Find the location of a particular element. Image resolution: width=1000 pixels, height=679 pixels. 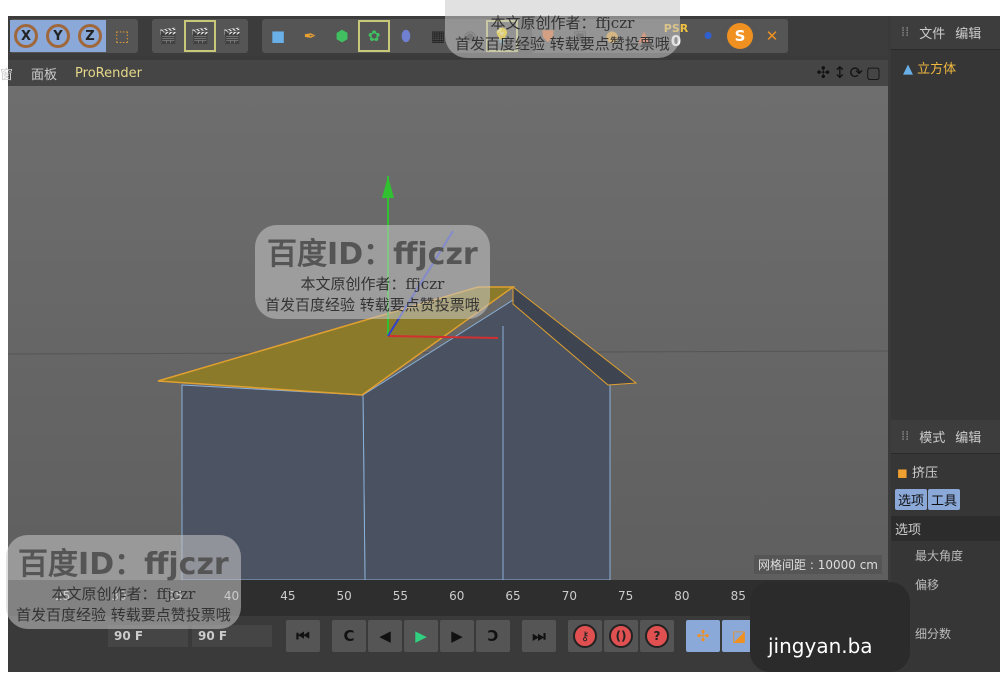

extrude-icon: ◼ is located at coordinates (904, 473).